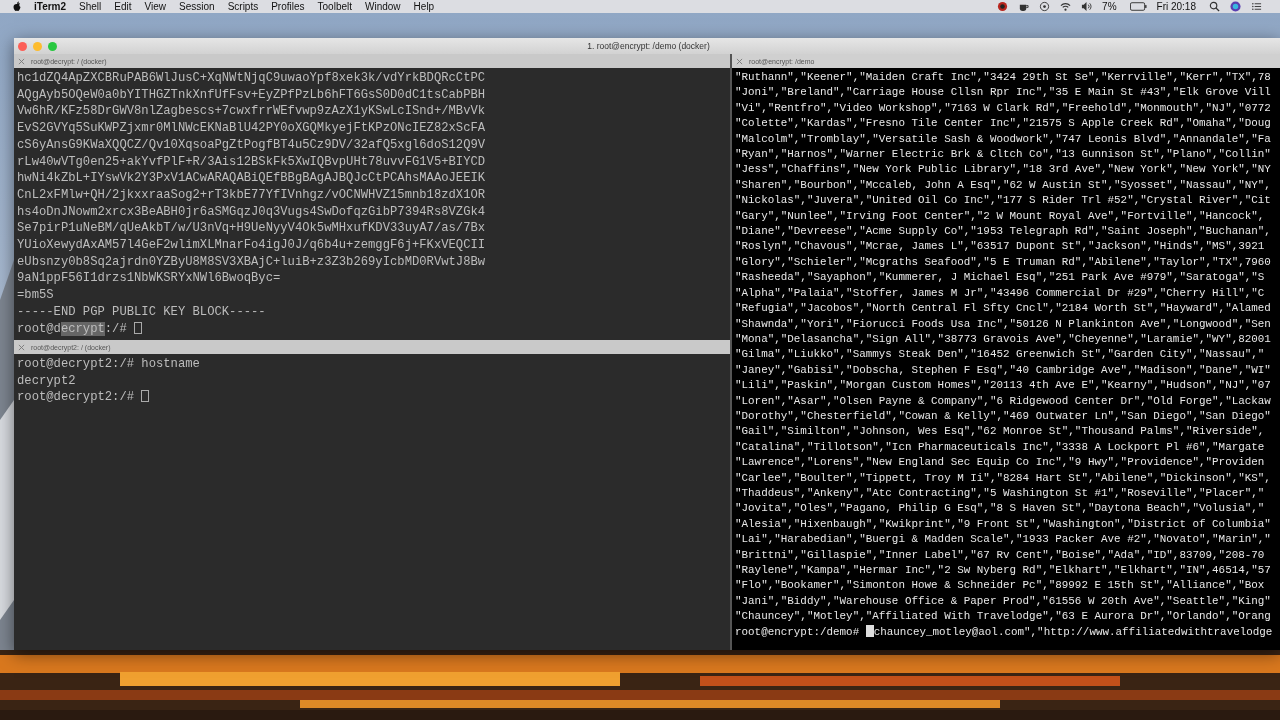 This screenshot has height=720, width=1280. Describe the element at coordinates (1003, 6) in the screenshot. I see `status-icon` at that location.